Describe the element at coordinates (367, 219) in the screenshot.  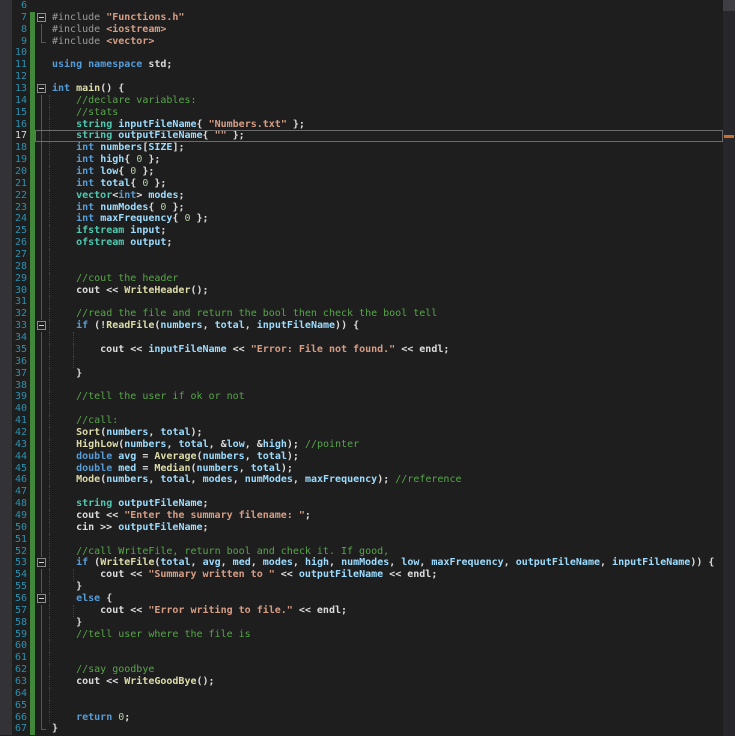
I see `code-line: 24 int maxFrequency{ 0 };` at that location.